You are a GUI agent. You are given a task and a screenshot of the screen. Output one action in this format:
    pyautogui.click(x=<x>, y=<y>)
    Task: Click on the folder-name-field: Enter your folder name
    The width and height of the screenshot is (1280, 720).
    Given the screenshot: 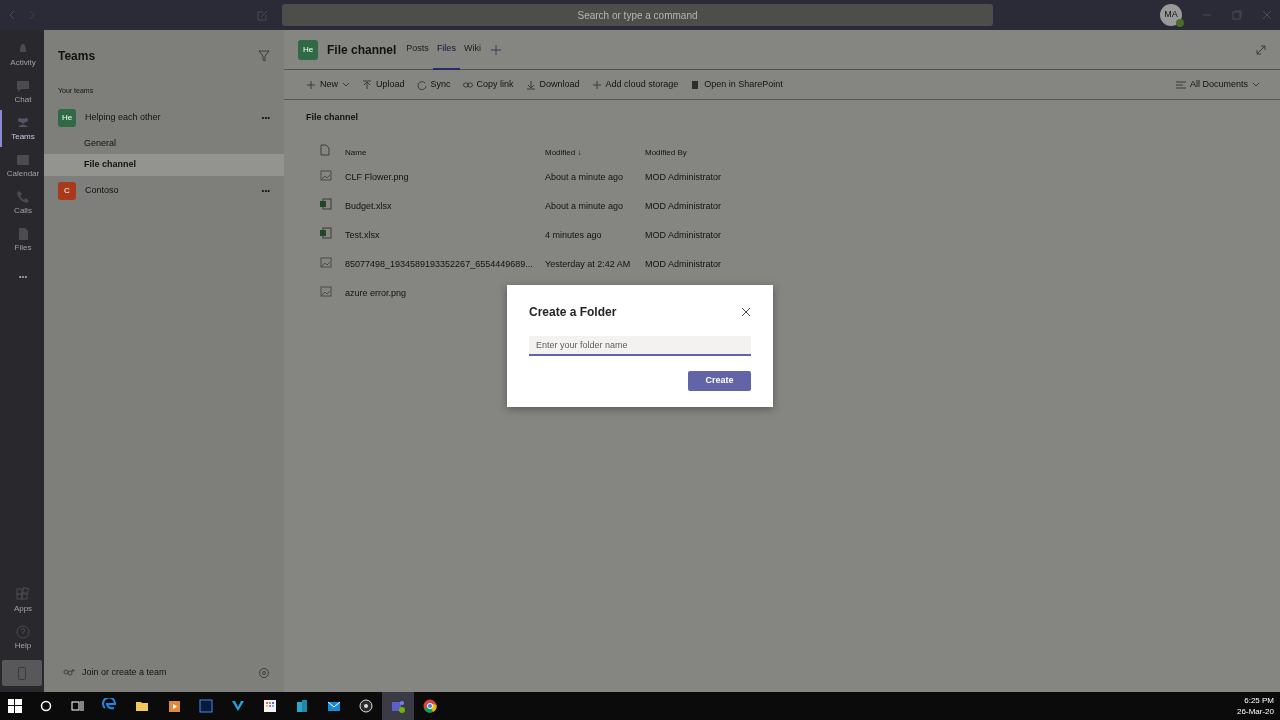 What is the action you would take?
    pyautogui.click(x=640, y=346)
    